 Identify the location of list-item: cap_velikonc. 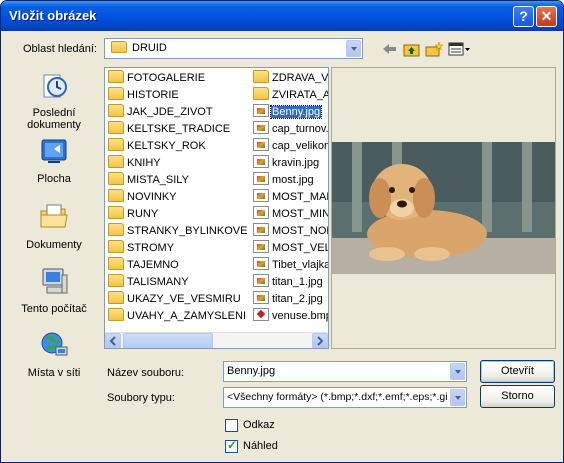
(290, 146).